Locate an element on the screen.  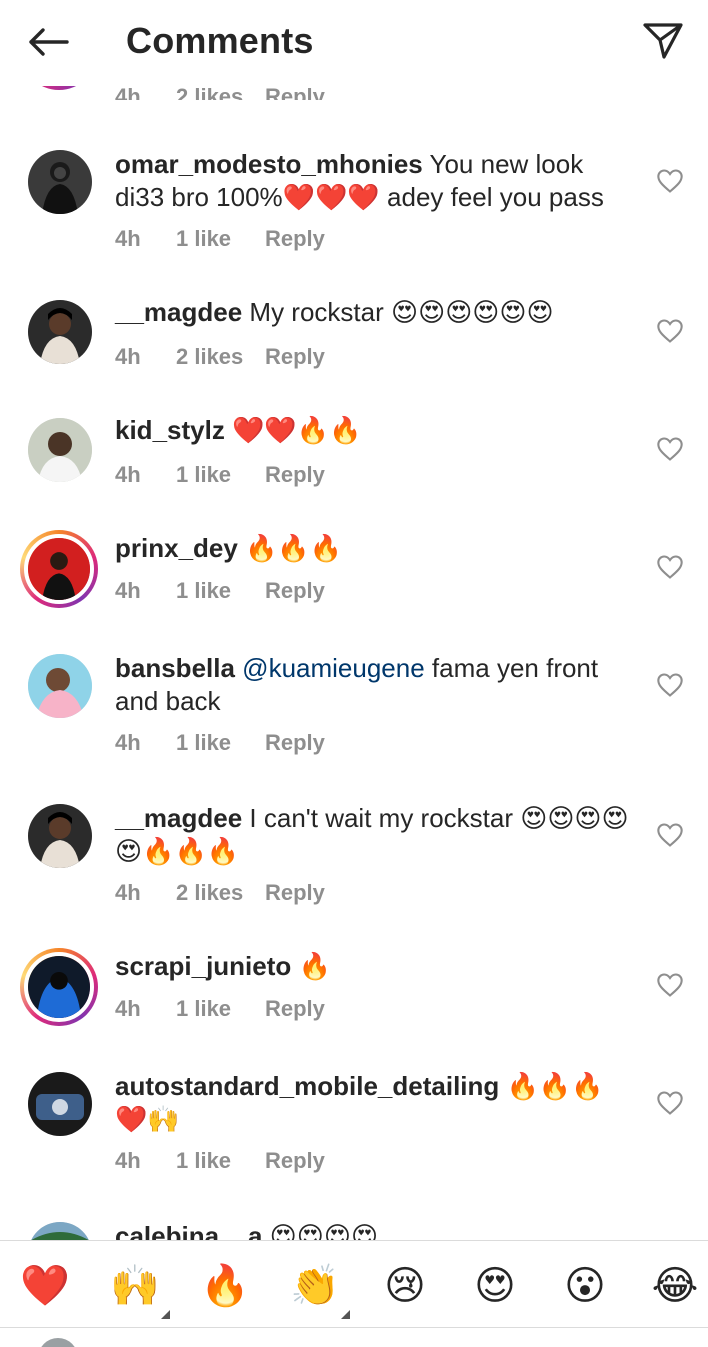
emoji-fire-button: 🔥 is located at coordinates (225, 1286).